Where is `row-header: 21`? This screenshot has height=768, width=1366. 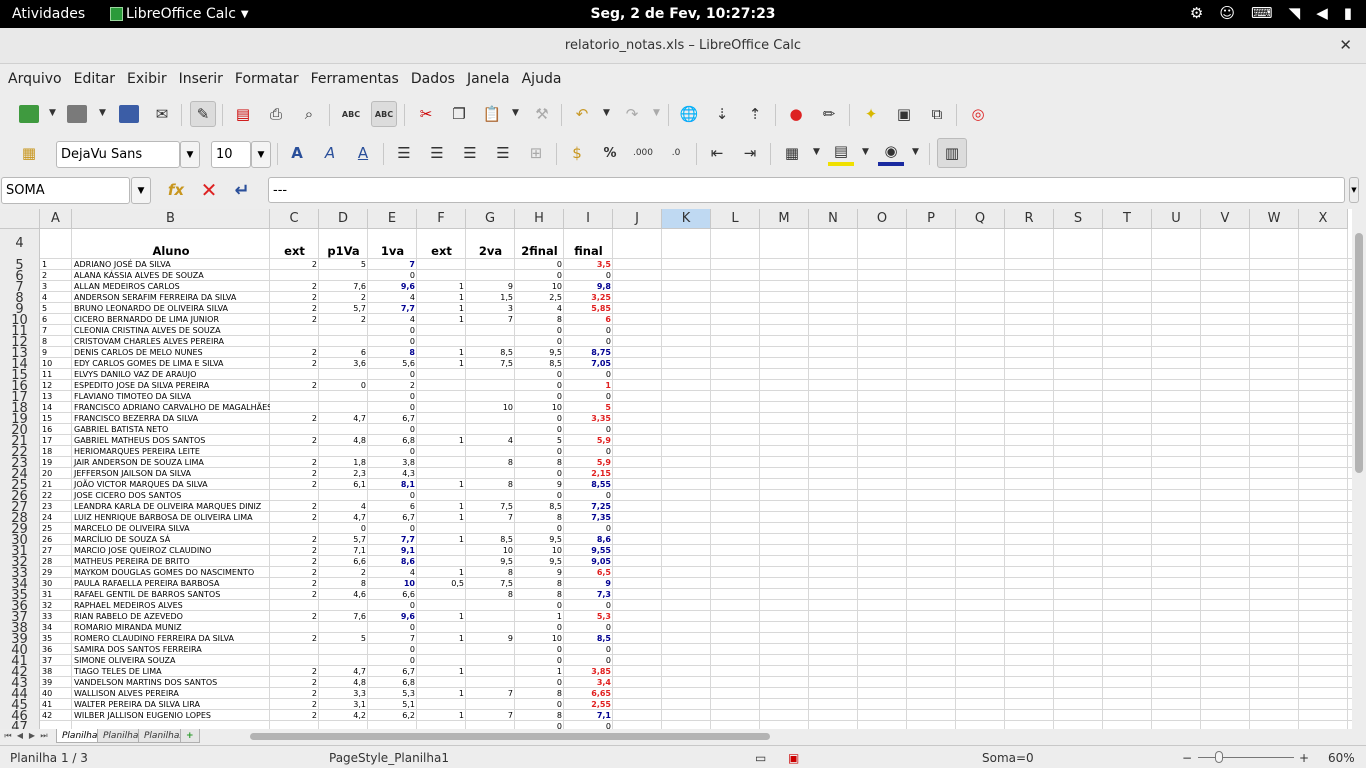 row-header: 21 is located at coordinates (20, 440).